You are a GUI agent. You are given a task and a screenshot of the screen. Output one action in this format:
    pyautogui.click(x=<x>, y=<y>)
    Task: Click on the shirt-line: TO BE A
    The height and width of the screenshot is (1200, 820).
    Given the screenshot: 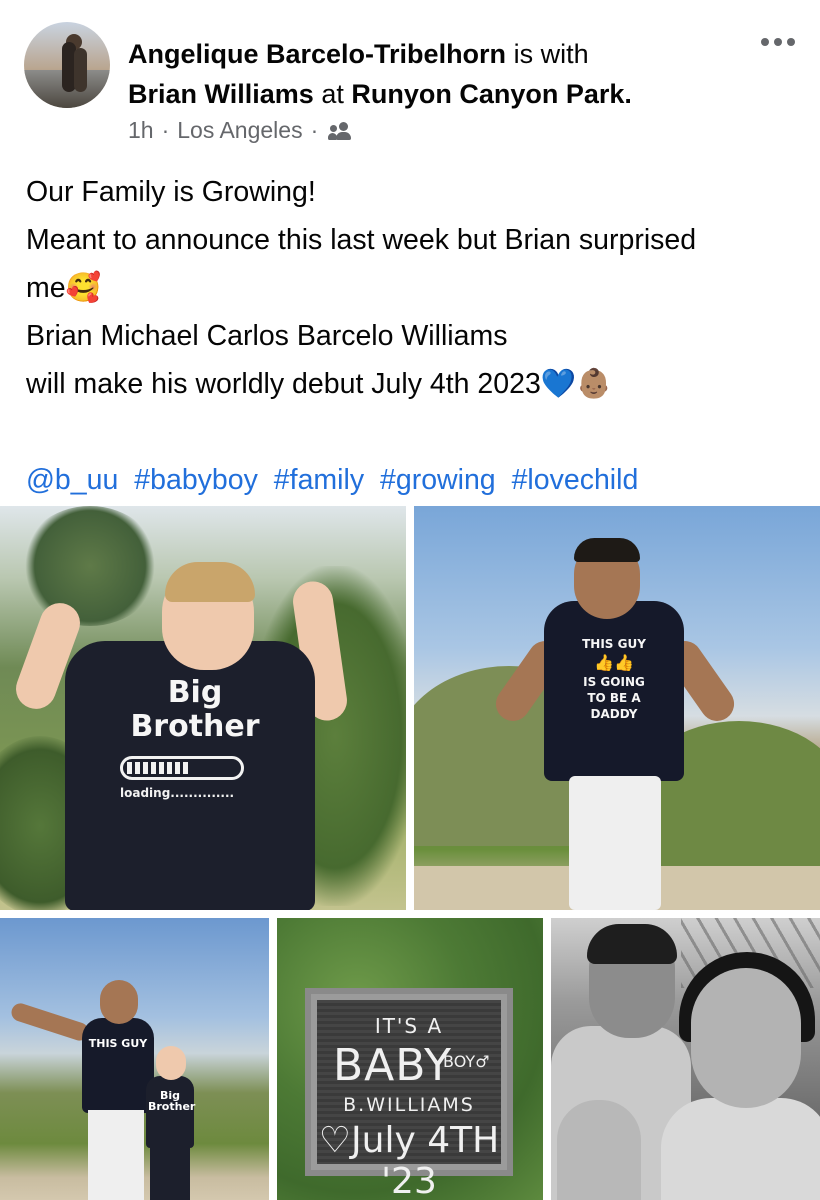 What is the action you would take?
    pyautogui.click(x=614, y=698)
    